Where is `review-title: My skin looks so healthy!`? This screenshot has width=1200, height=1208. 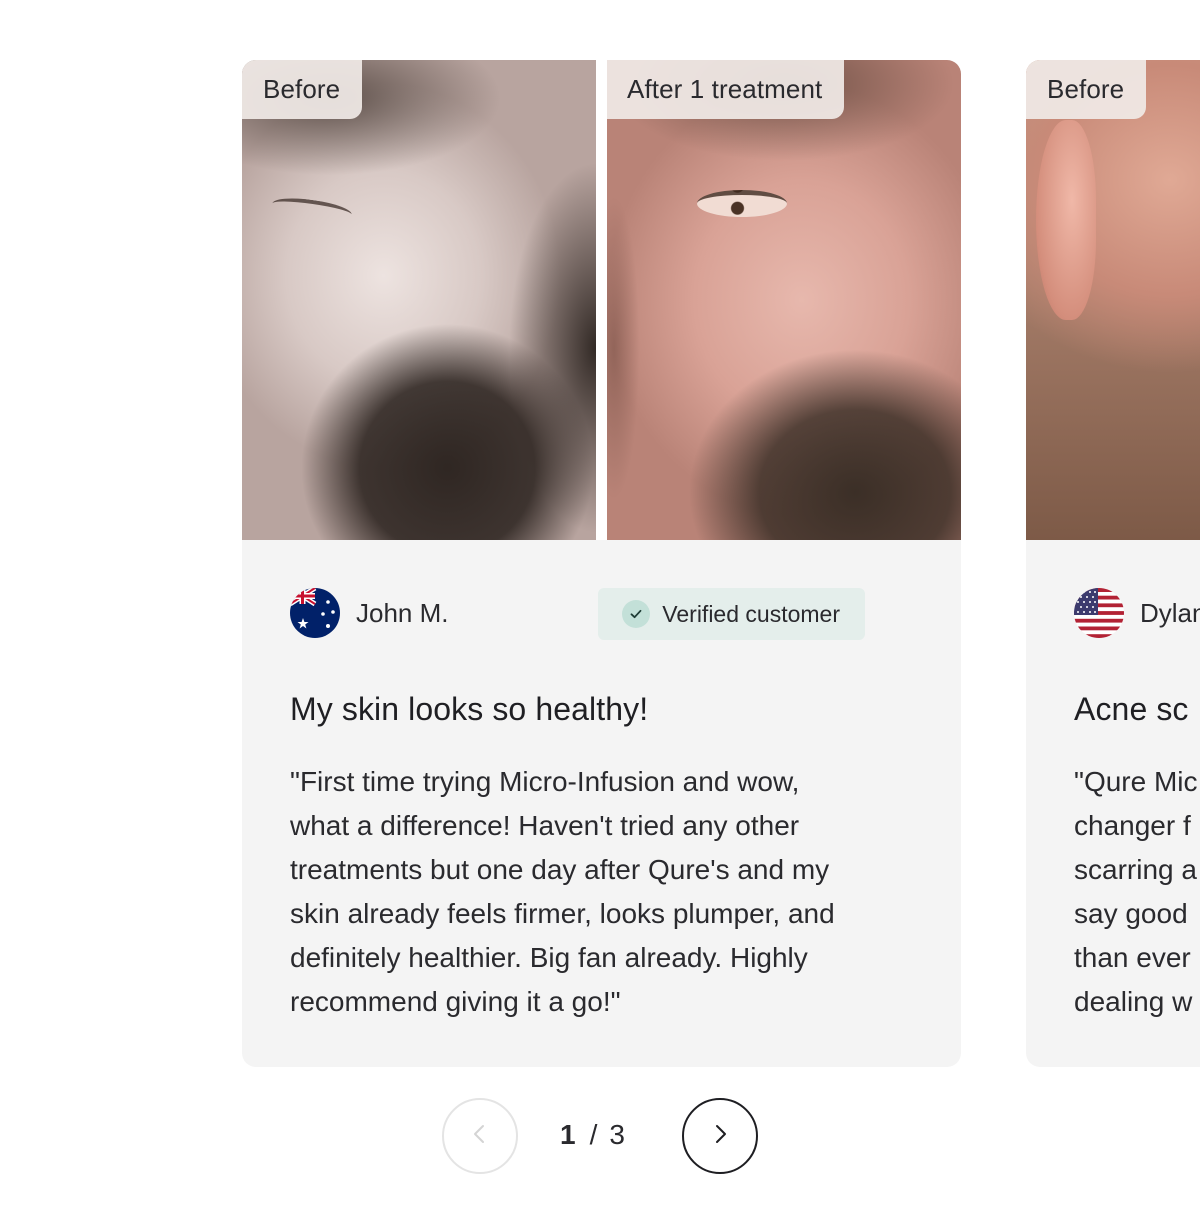
review-title: My skin looks so healthy! is located at coordinates (469, 709).